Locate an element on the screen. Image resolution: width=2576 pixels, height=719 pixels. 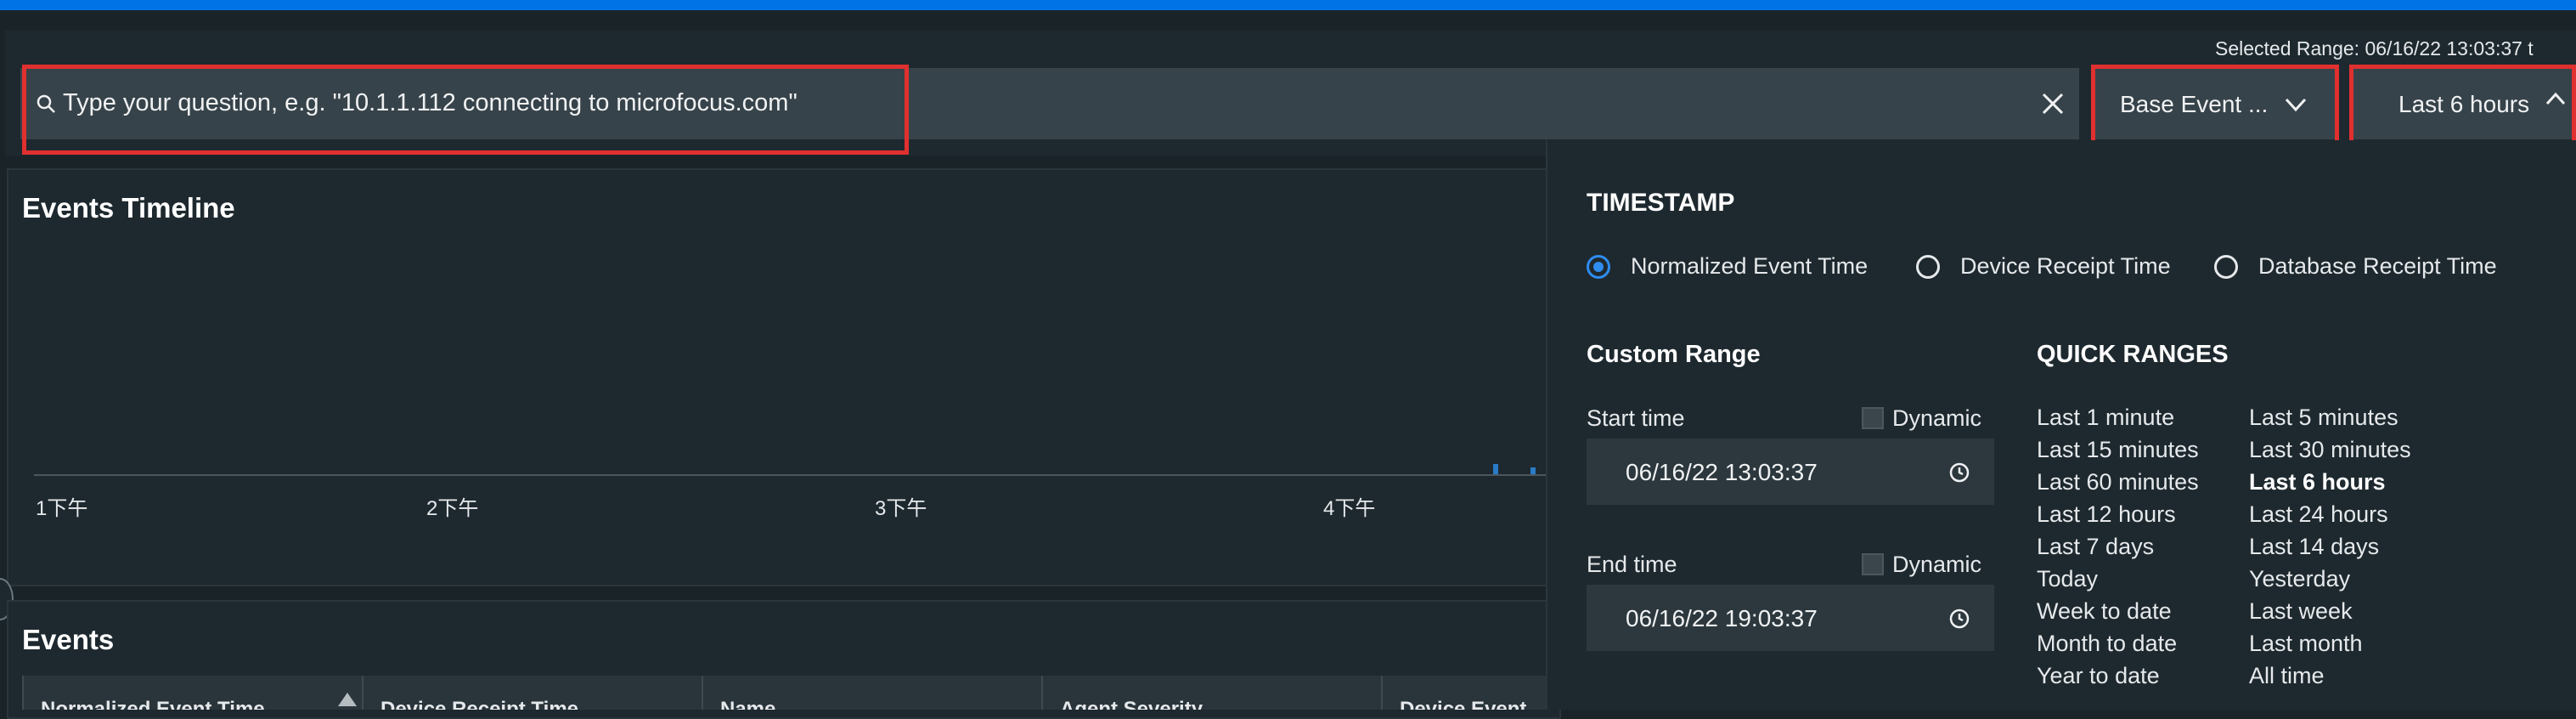
chevron-down-icon is located at coordinates (2296, 105).